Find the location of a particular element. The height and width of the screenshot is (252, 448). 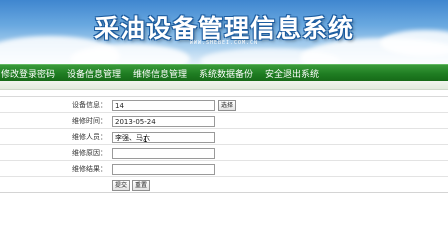

nav-data-backup: 系统数据备份 is located at coordinates (226, 73).